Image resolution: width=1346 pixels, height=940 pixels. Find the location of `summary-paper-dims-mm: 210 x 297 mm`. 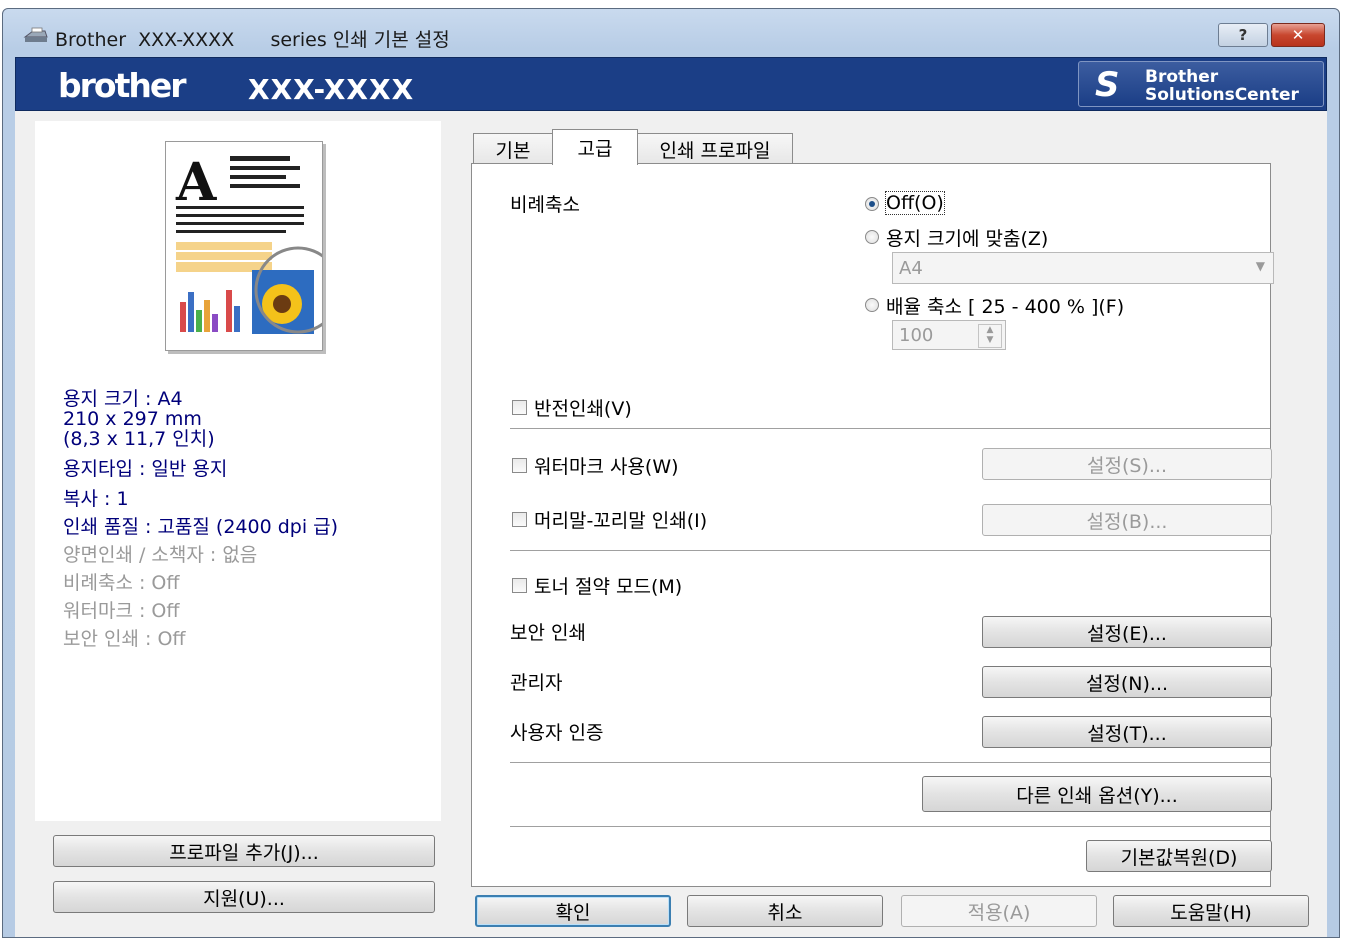

summary-paper-dims-mm: 210 x 297 mm is located at coordinates (132, 419).